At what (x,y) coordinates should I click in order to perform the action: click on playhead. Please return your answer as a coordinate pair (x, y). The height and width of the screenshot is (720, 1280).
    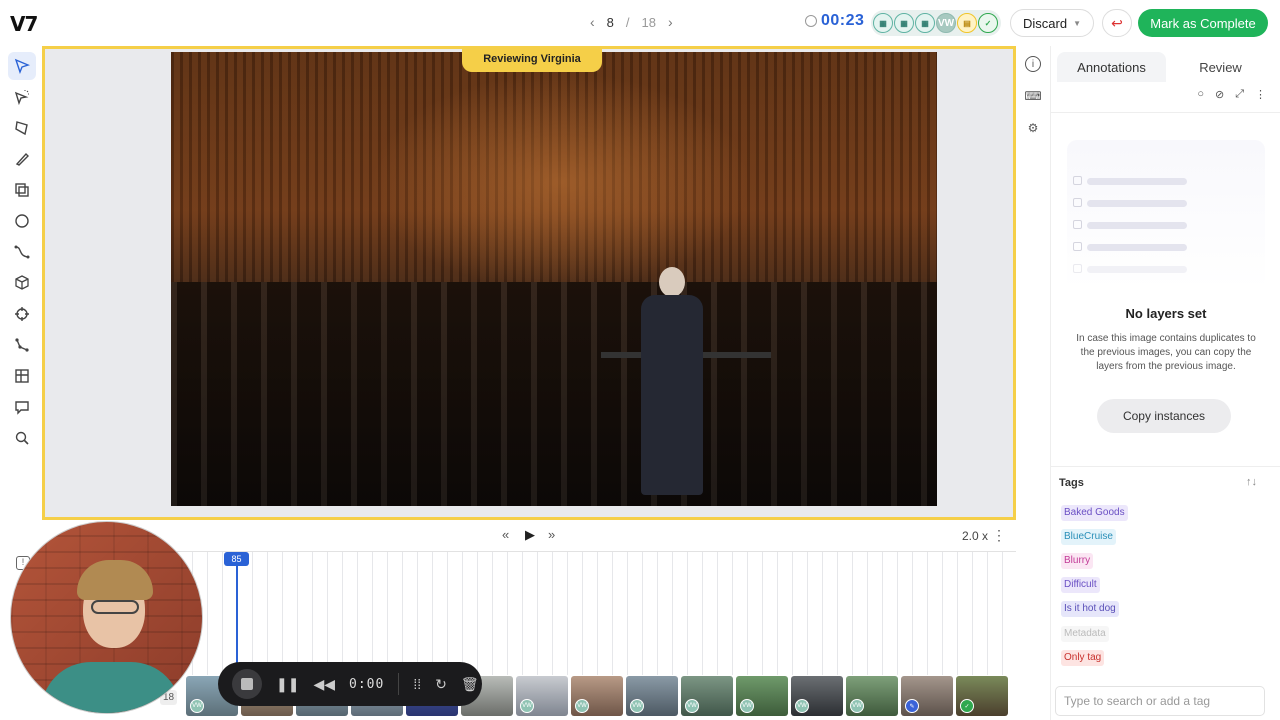
    Looking at the image, I should click on (237, 621).